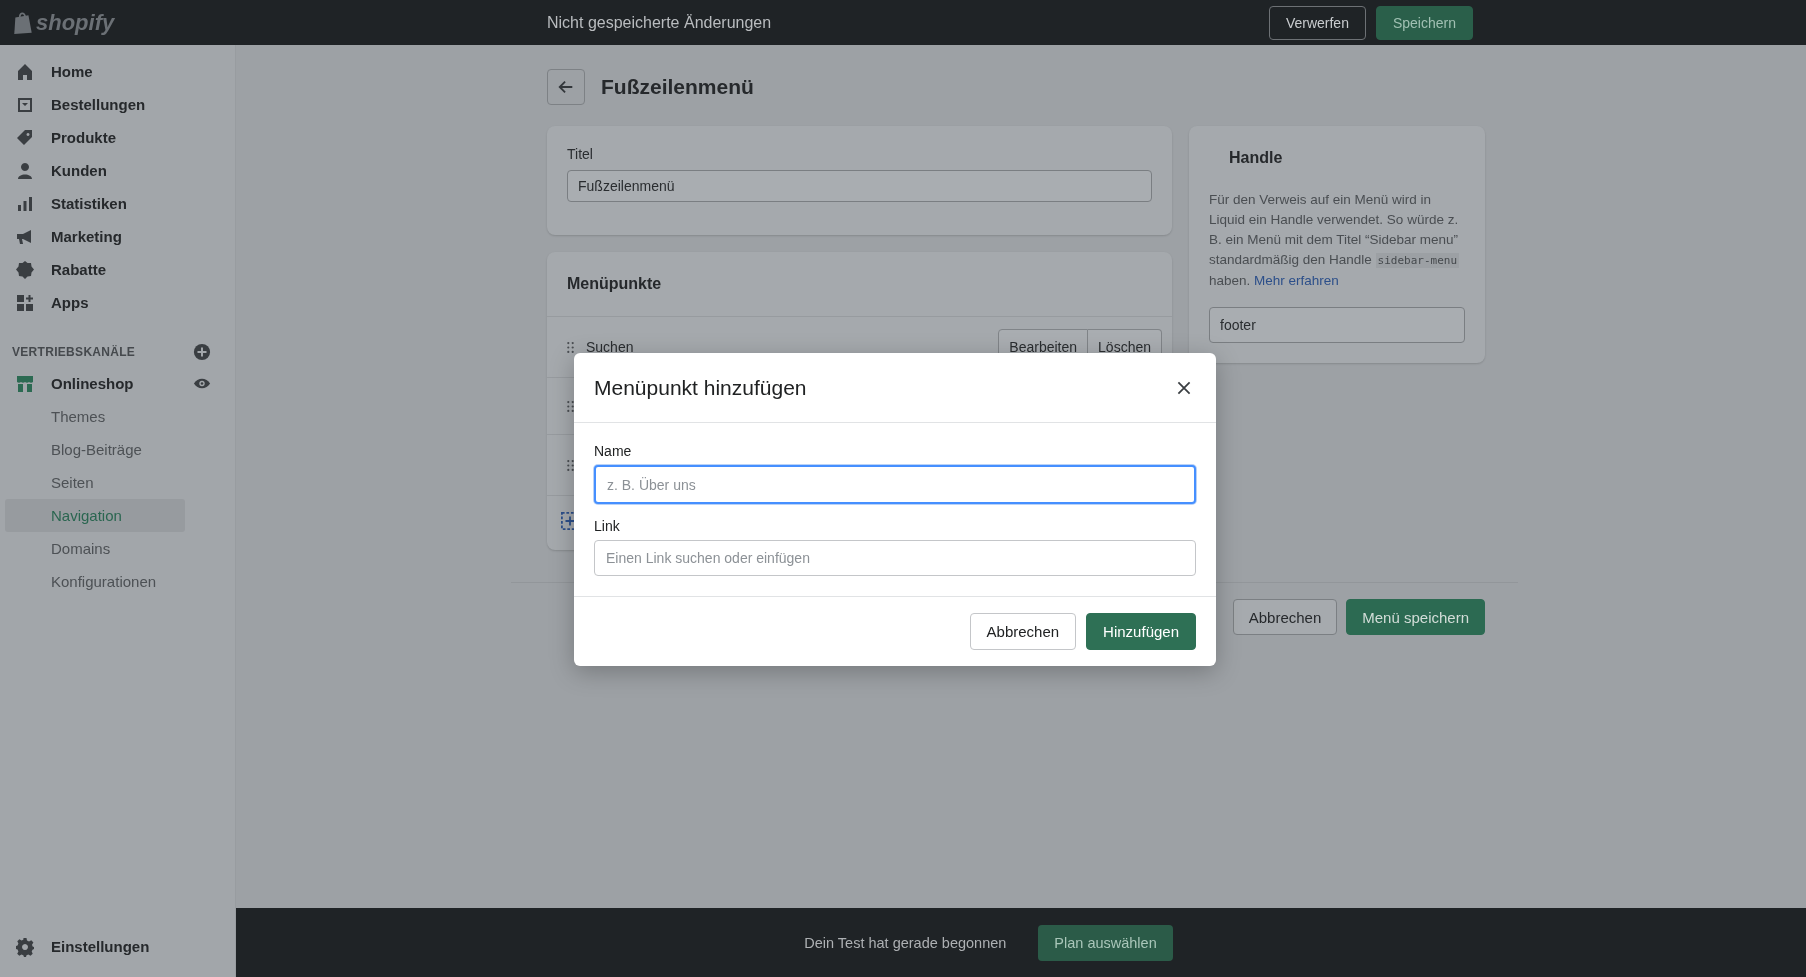 This screenshot has width=1806, height=977. I want to click on nav-subitem: Seiten, so click(95, 482).